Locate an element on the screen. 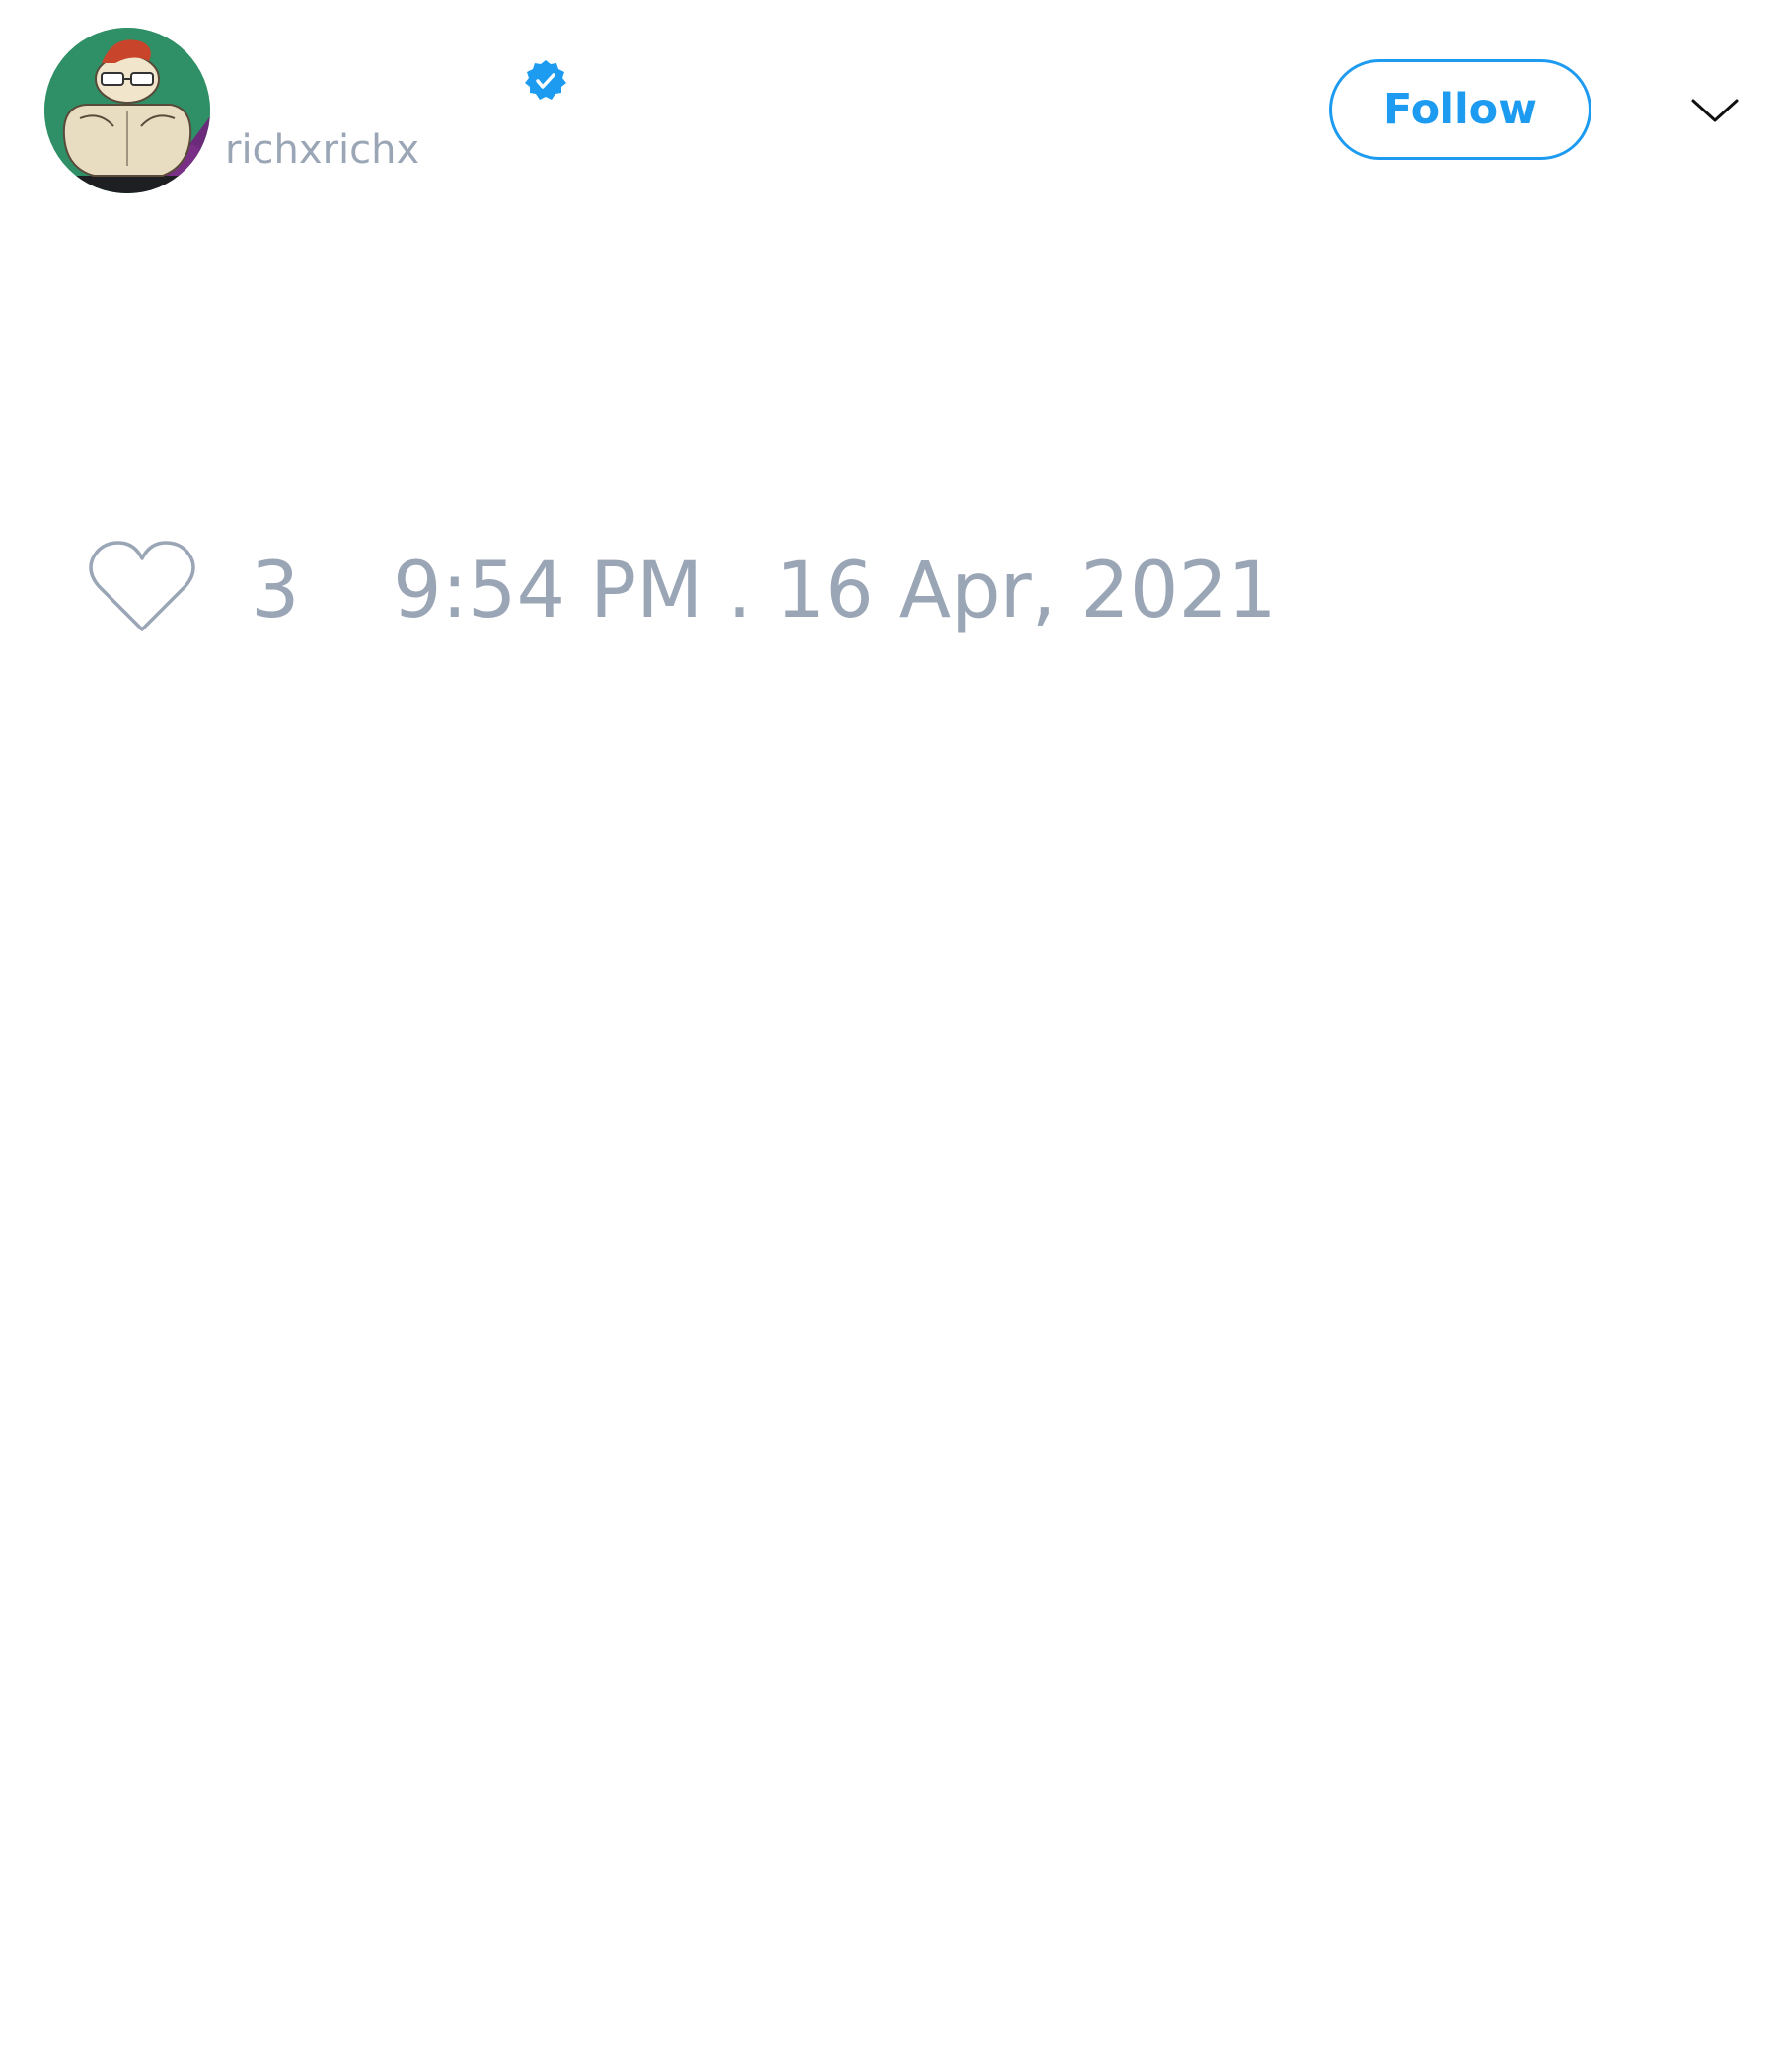 This screenshot has width=1776, height=2072. like-count: 3 is located at coordinates (275, 591).